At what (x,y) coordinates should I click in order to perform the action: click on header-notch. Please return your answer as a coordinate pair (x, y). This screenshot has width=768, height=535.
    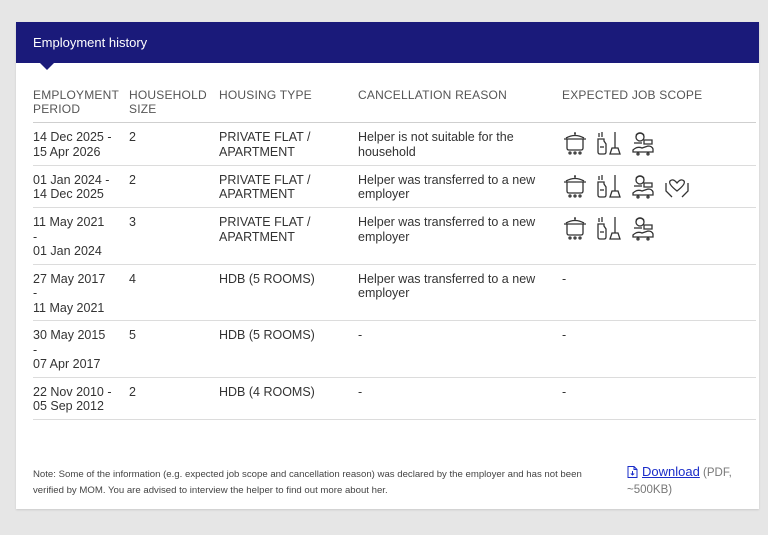
    Looking at the image, I should click on (47, 66).